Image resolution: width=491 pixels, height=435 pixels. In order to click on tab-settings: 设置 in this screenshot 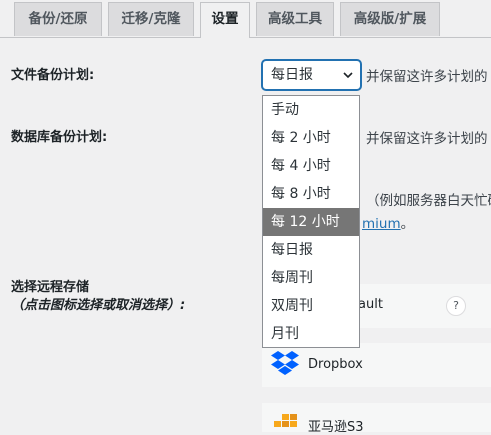, I will do `click(225, 20)`.